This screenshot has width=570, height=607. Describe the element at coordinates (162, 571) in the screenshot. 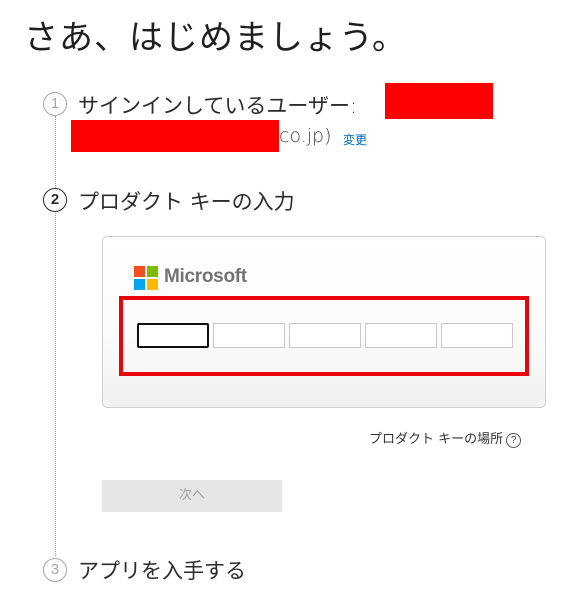

I see `step-3-label: アプリを入手する` at that location.